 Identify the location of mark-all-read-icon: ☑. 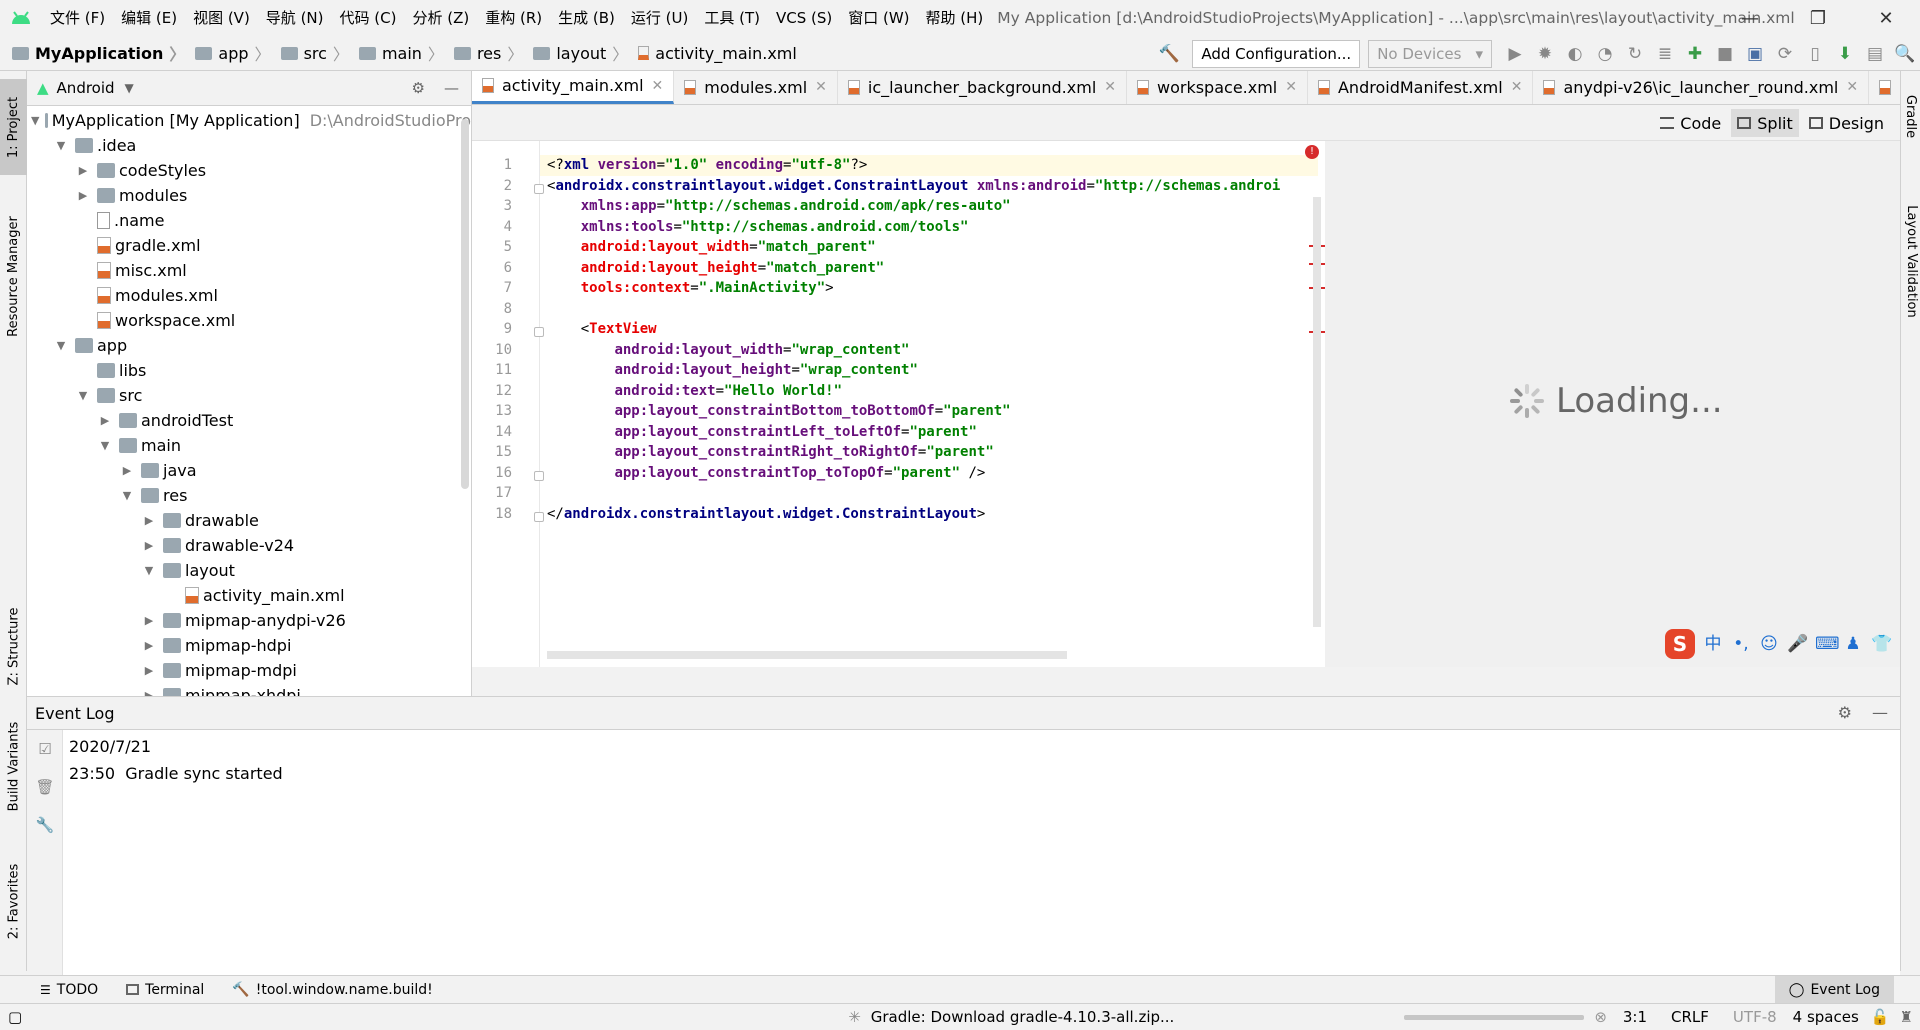
(45, 749).